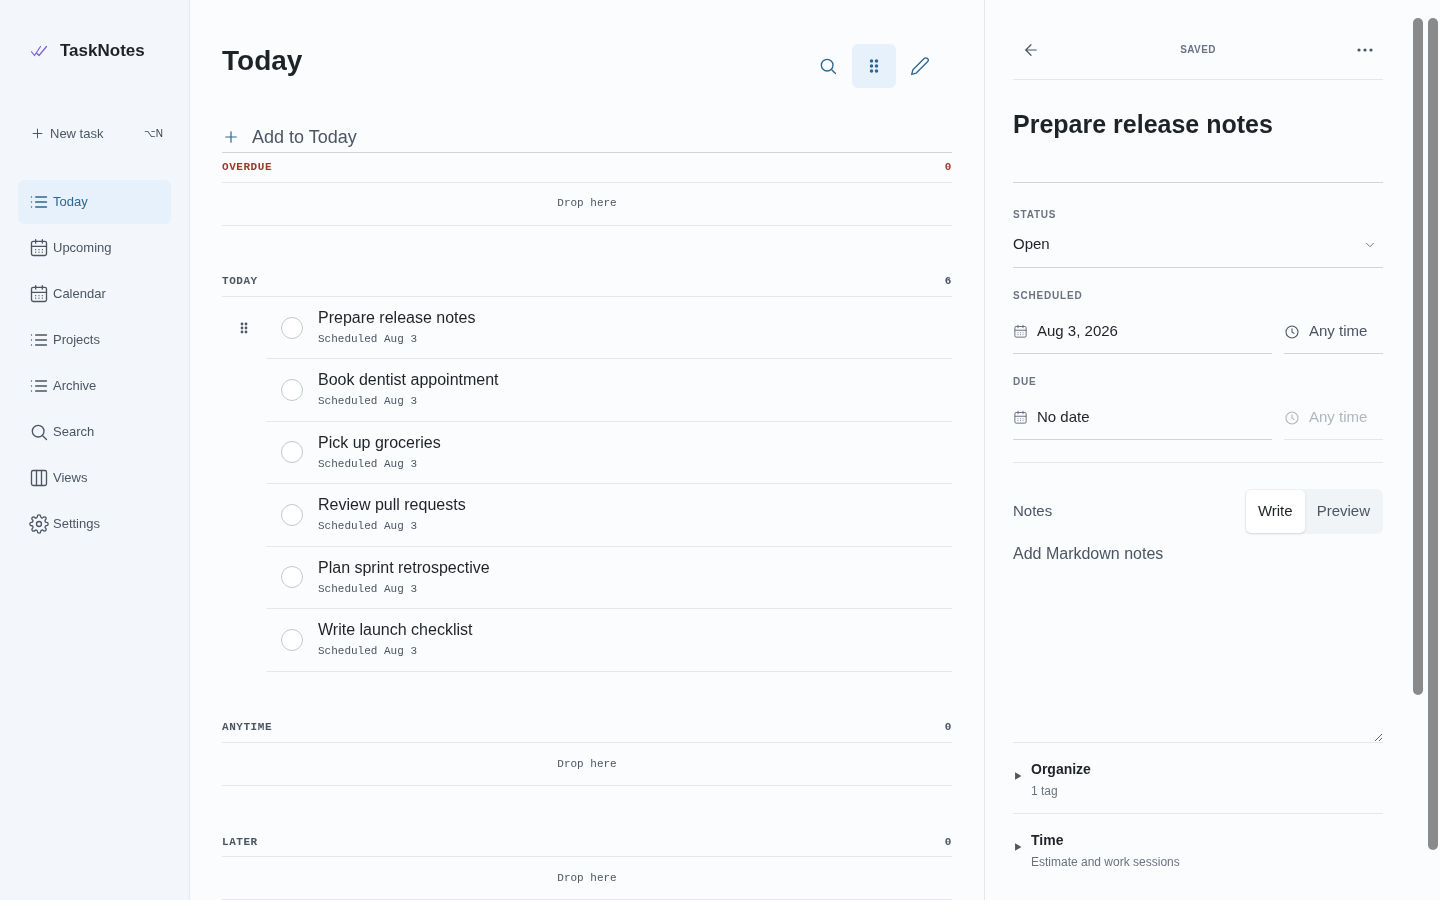  Describe the element at coordinates (39, 477) in the screenshot. I see `columns-icon` at that location.